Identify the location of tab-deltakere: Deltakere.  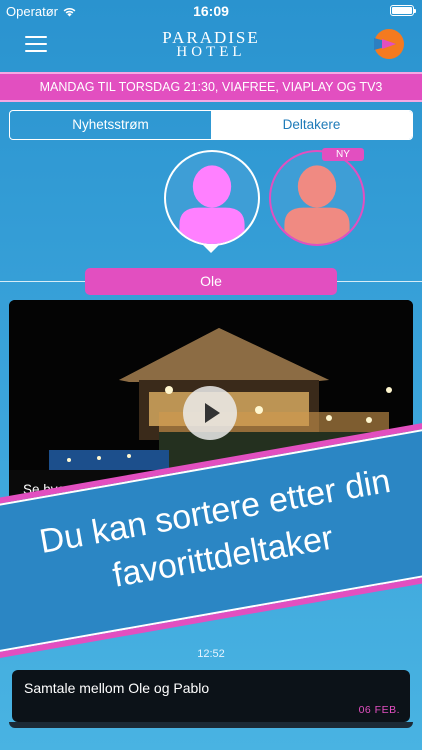
(311, 125).